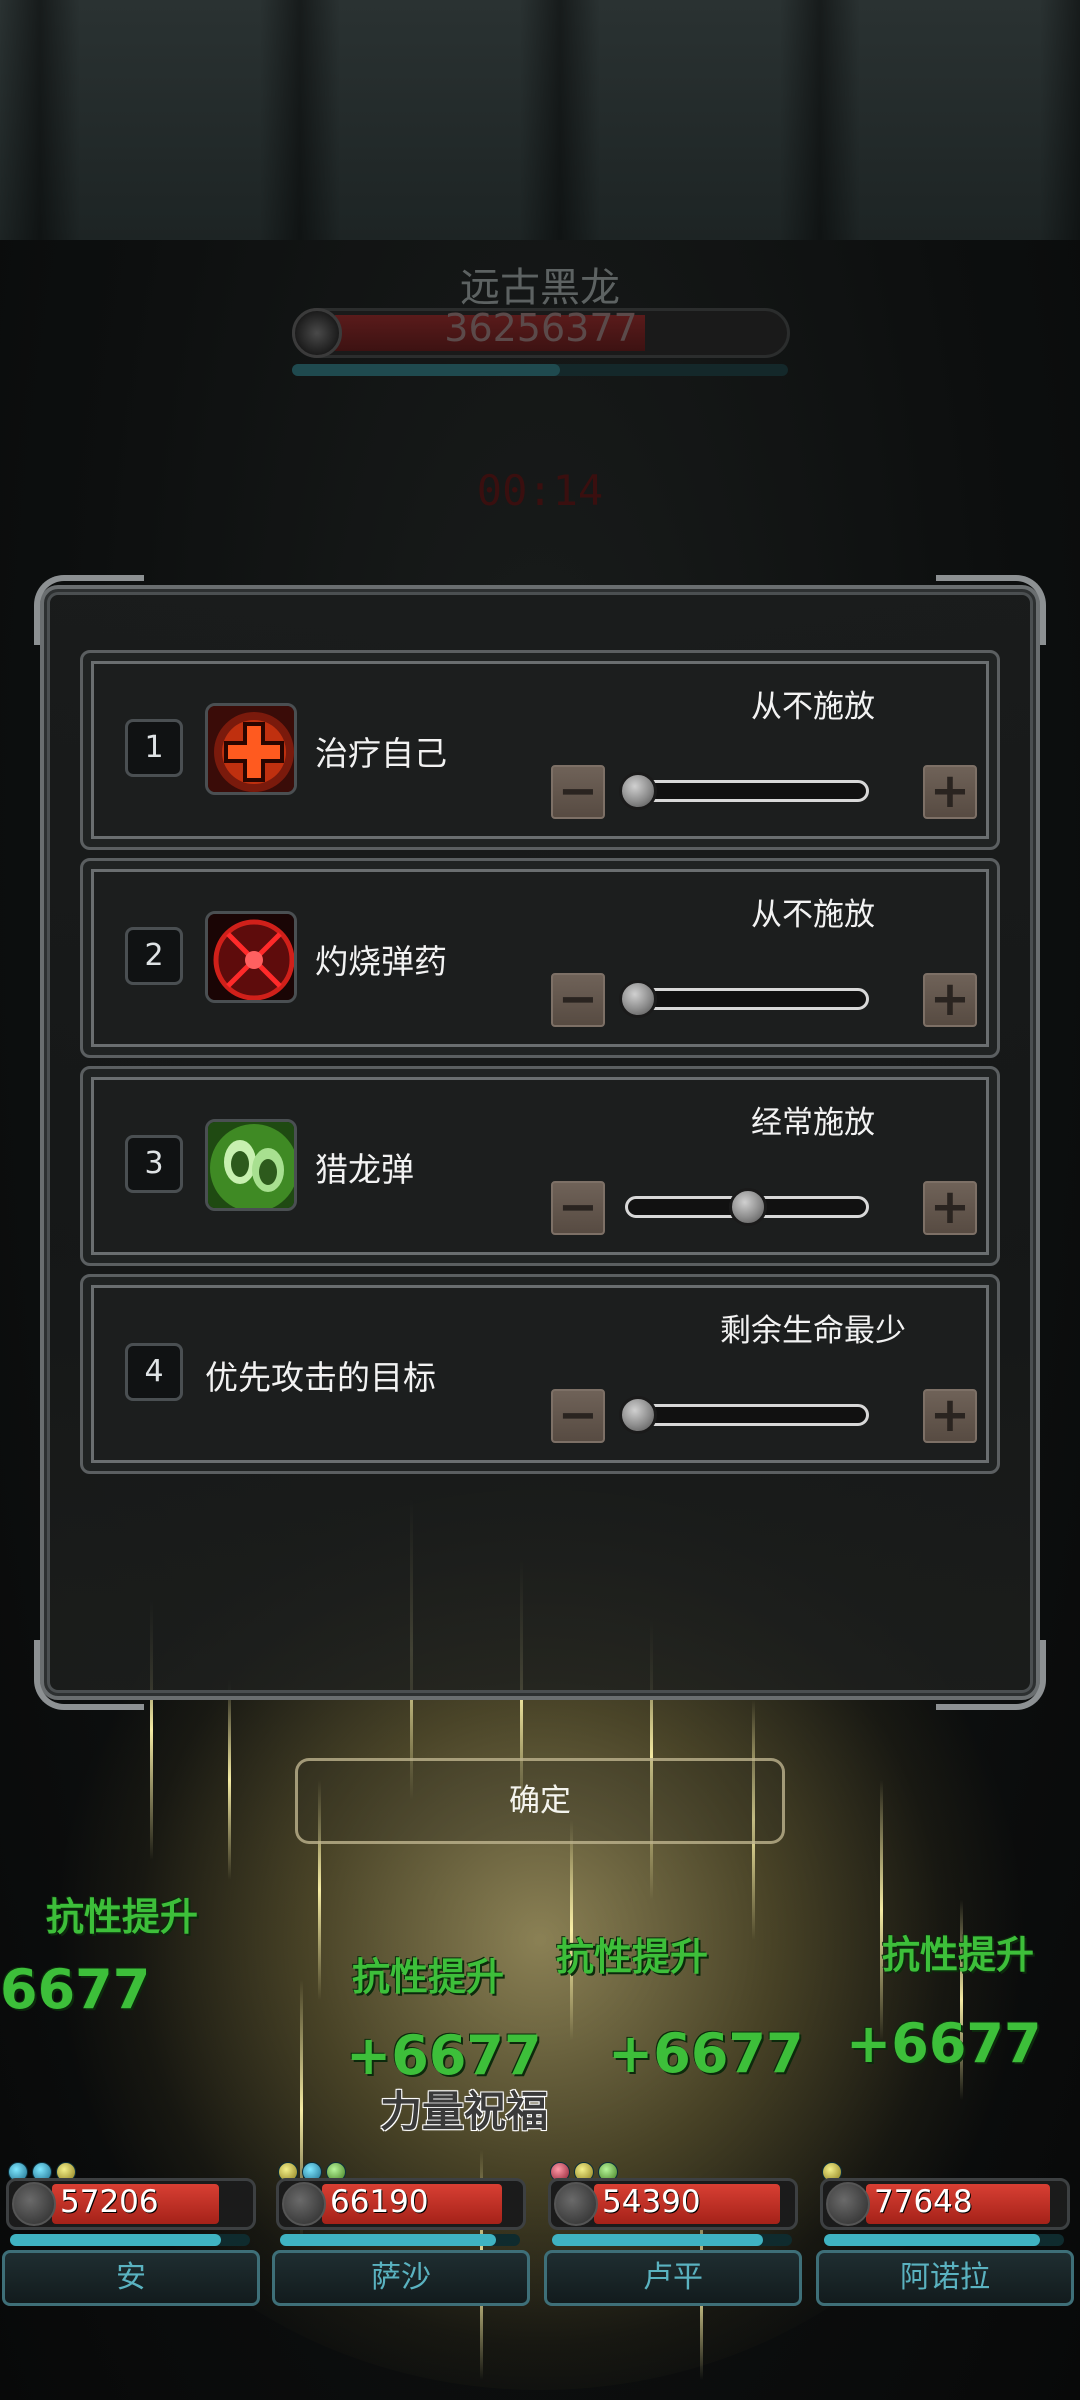 This screenshot has width=1080, height=2400. Describe the element at coordinates (464, 2111) in the screenshot. I see `buff-name-text: 力量祝福` at that location.